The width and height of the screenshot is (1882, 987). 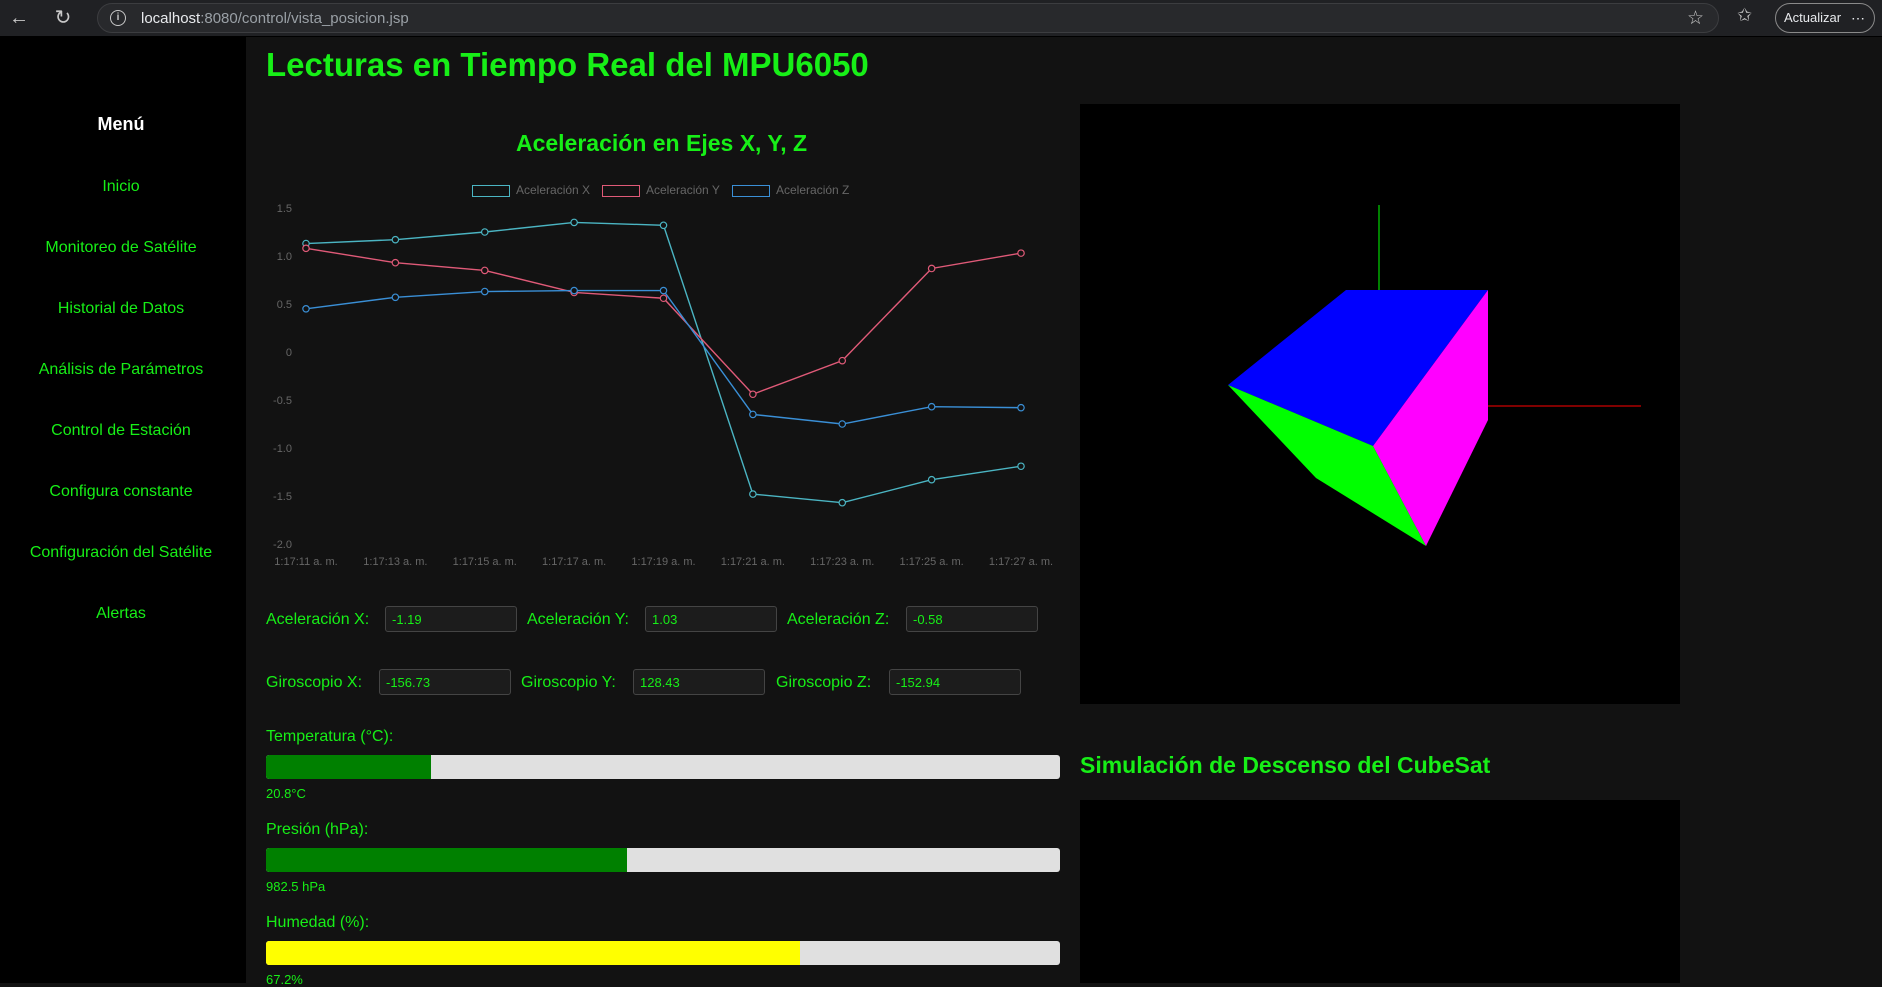 What do you see at coordinates (445, 682) in the screenshot?
I see `gyro-x-field` at bounding box center [445, 682].